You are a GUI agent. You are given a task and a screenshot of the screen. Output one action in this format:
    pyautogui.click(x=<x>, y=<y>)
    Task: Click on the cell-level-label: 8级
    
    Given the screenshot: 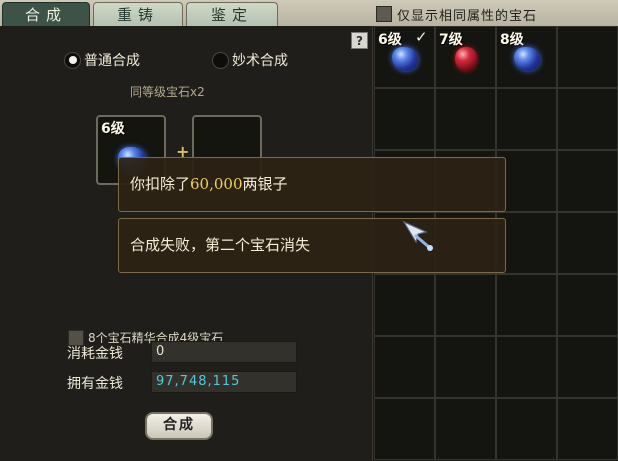 What is the action you would take?
    pyautogui.click(x=512, y=40)
    